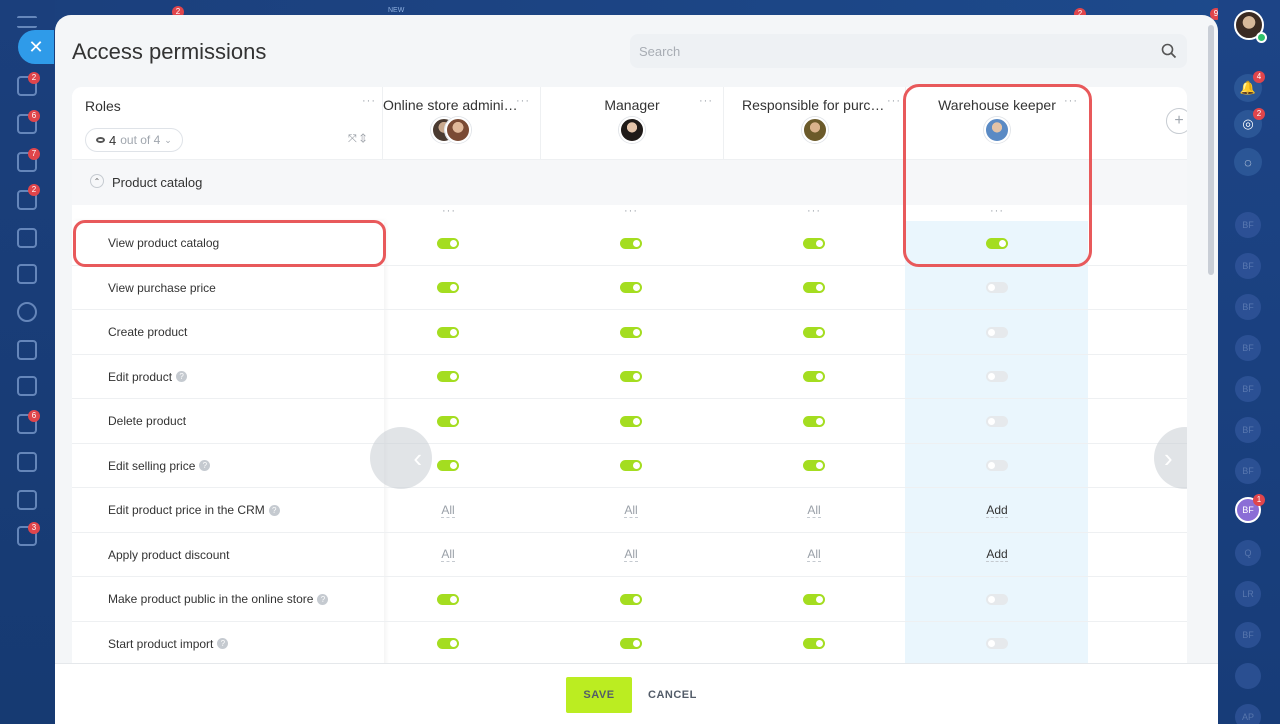  What do you see at coordinates (147, 332) in the screenshot?
I see `permission-label: Create product` at bounding box center [147, 332].